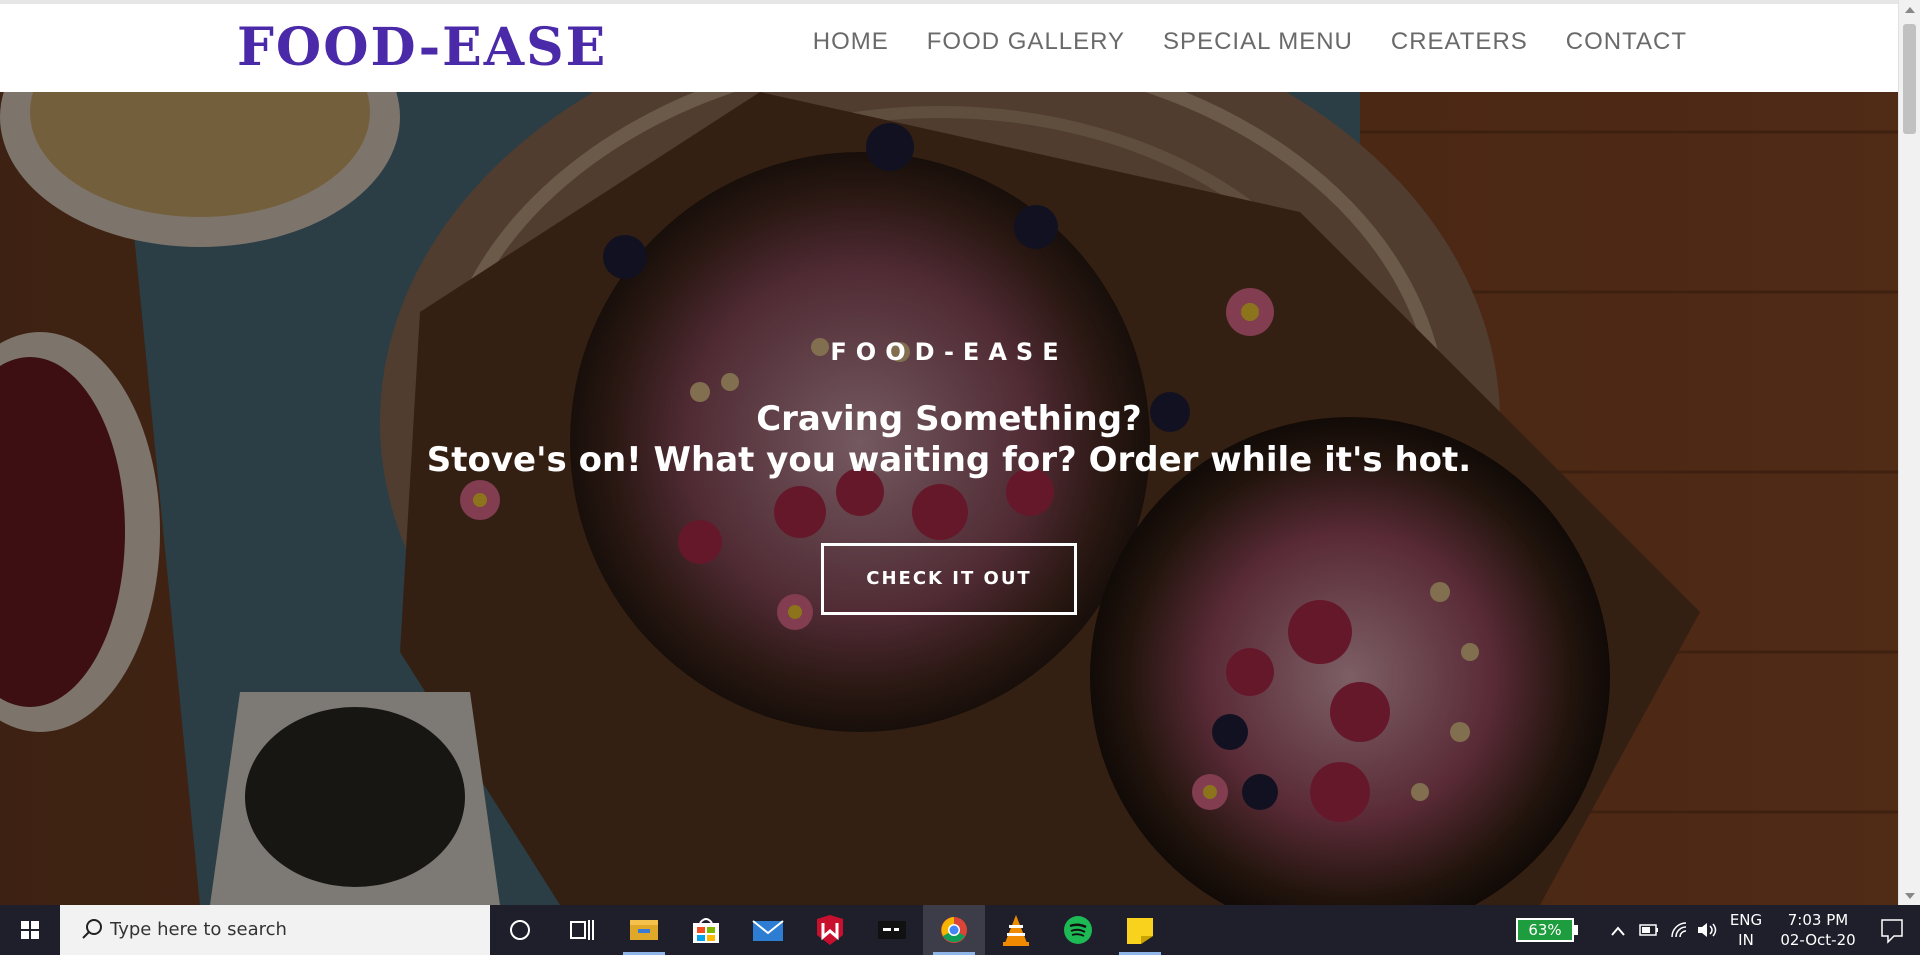 The height and width of the screenshot is (960, 1920). I want to click on chrome-icon, so click(954, 930).